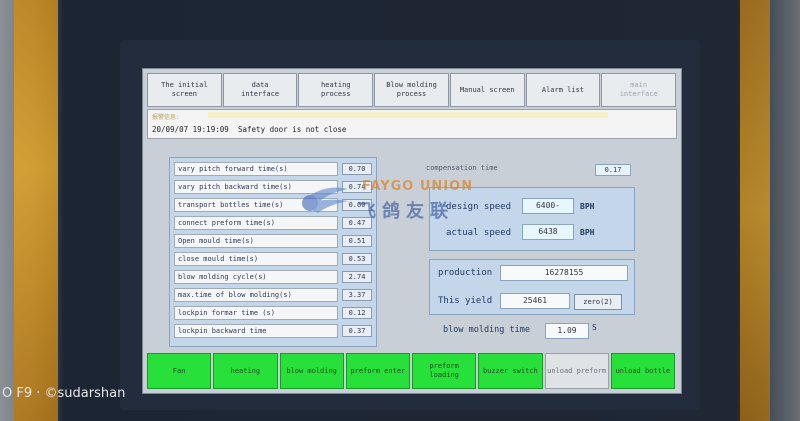 The image size is (800, 421). What do you see at coordinates (642, 371) in the screenshot?
I see `unload-bottle-button: unload bottle` at bounding box center [642, 371].